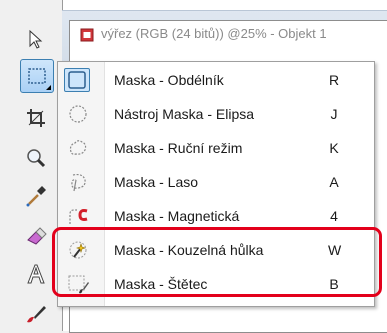 This screenshot has width=387, height=333. What do you see at coordinates (334, 216) in the screenshot?
I see `menu-item-shortcut: 4` at bounding box center [334, 216].